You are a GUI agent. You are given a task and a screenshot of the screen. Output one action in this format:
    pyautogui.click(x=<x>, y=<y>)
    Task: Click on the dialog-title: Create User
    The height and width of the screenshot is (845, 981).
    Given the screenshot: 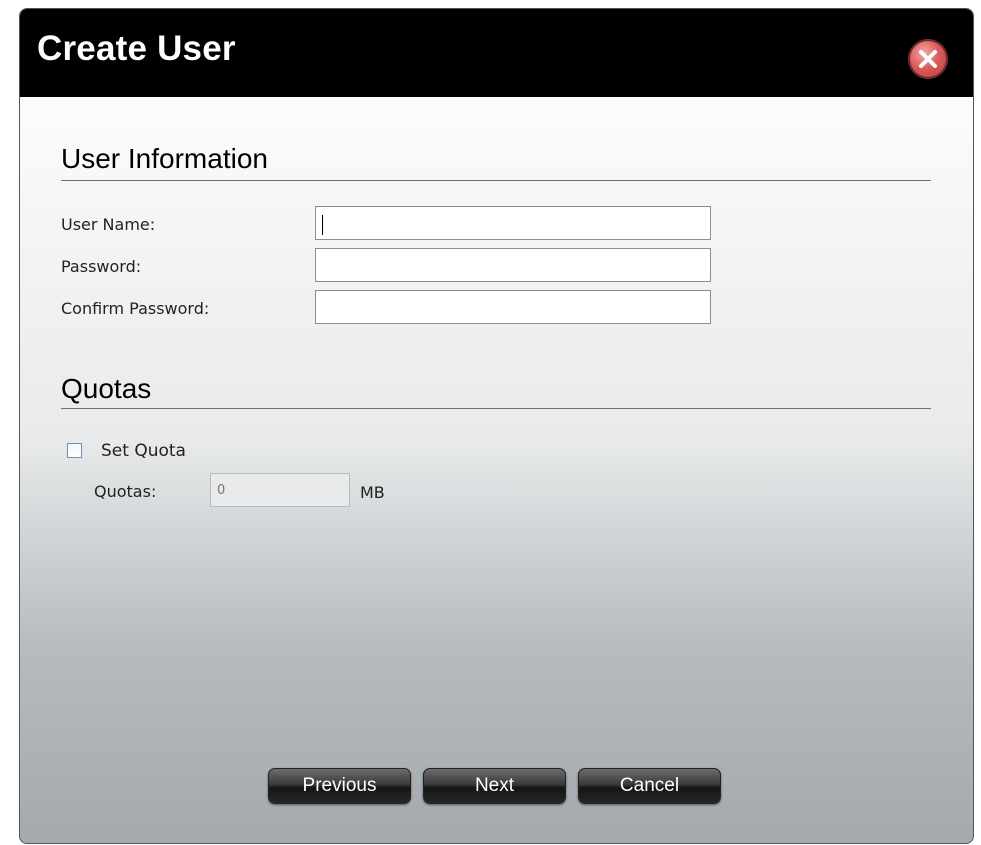 What is the action you would take?
    pyautogui.click(x=136, y=48)
    